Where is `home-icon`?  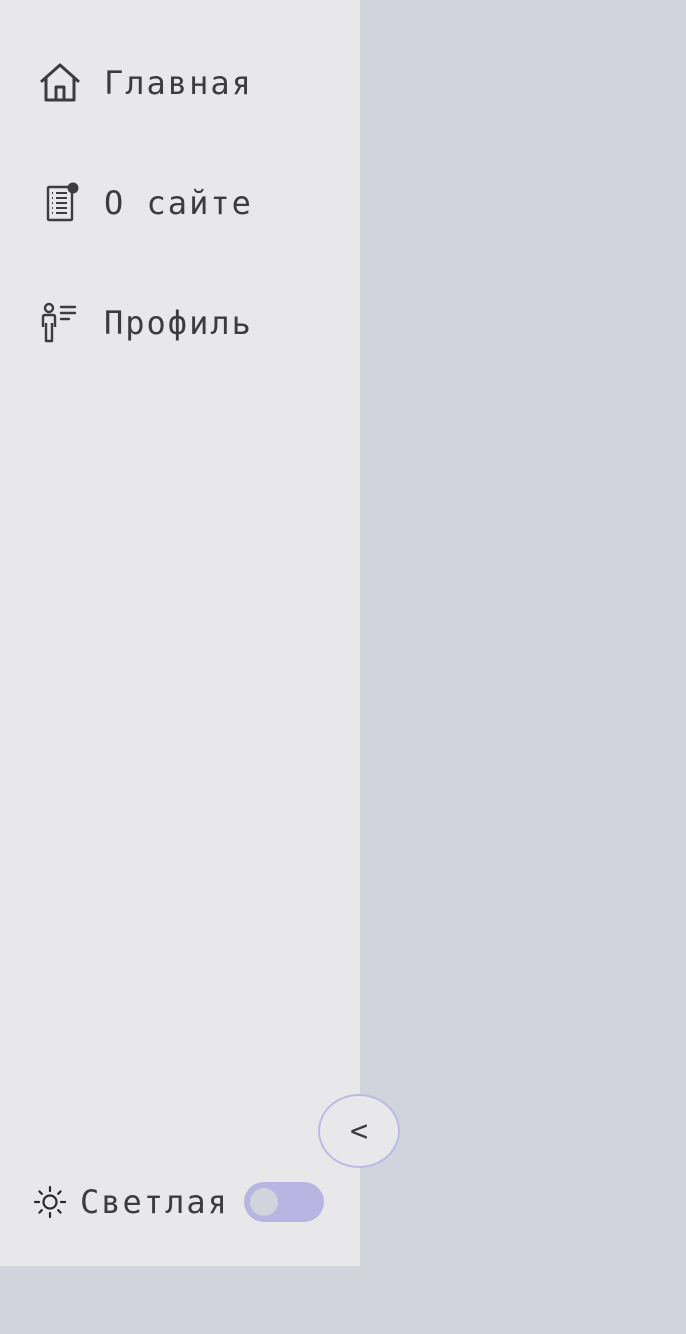
home-icon is located at coordinates (60, 83).